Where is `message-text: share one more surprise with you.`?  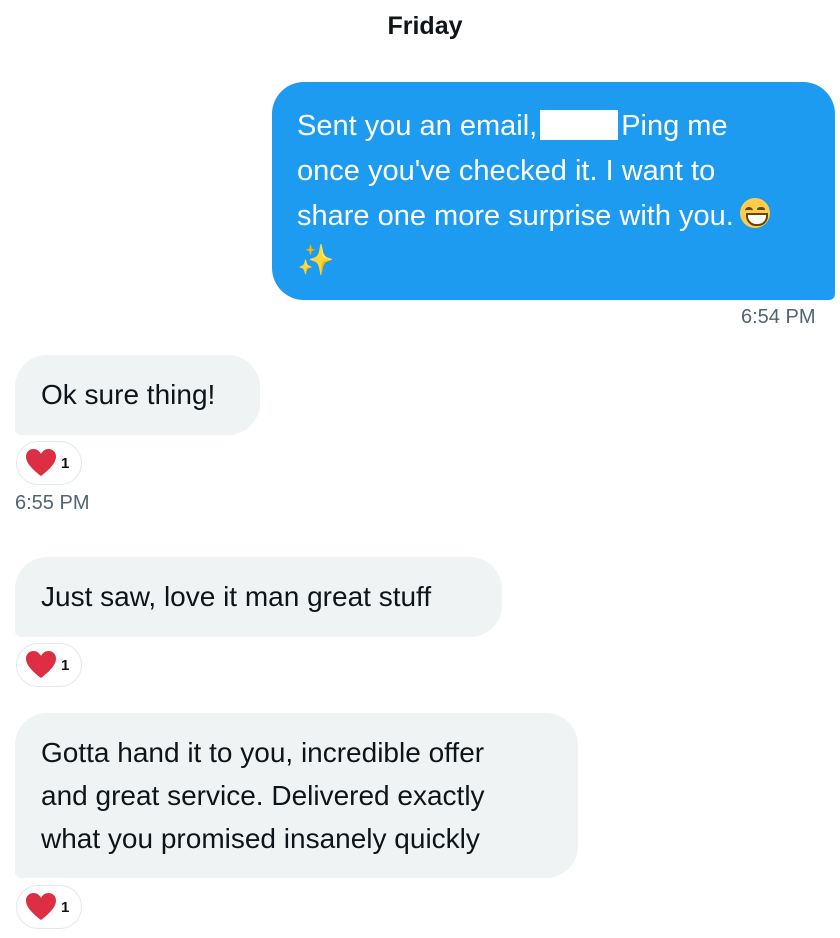 message-text: share one more surprise with you. is located at coordinates (515, 216).